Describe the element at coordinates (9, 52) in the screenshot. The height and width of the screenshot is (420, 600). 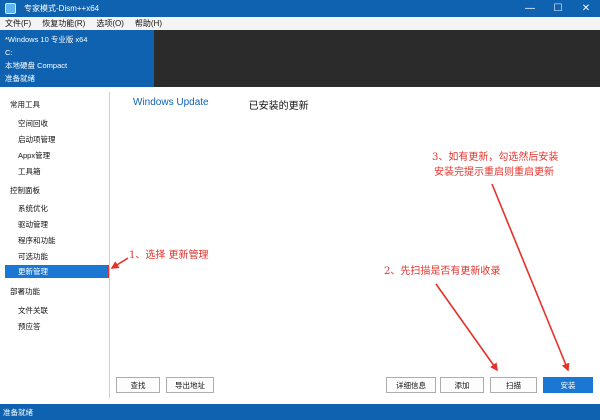
I see `session-drive: C:` at that location.